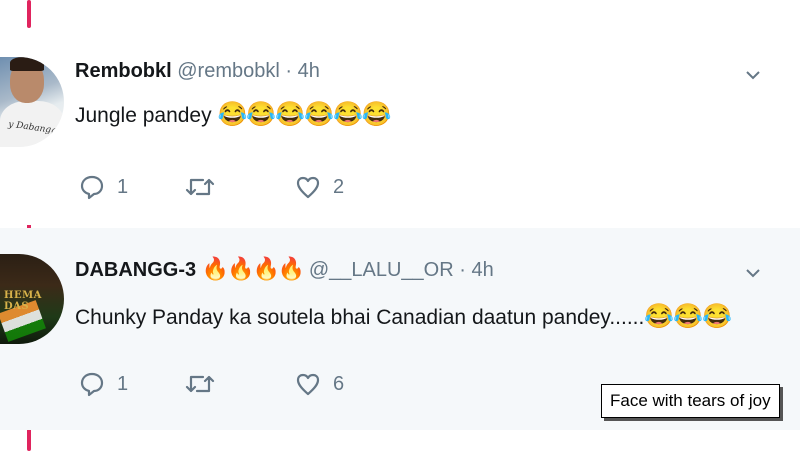 The image size is (800, 451). I want to click on tweet-actions: 1 6, so click(255, 386).